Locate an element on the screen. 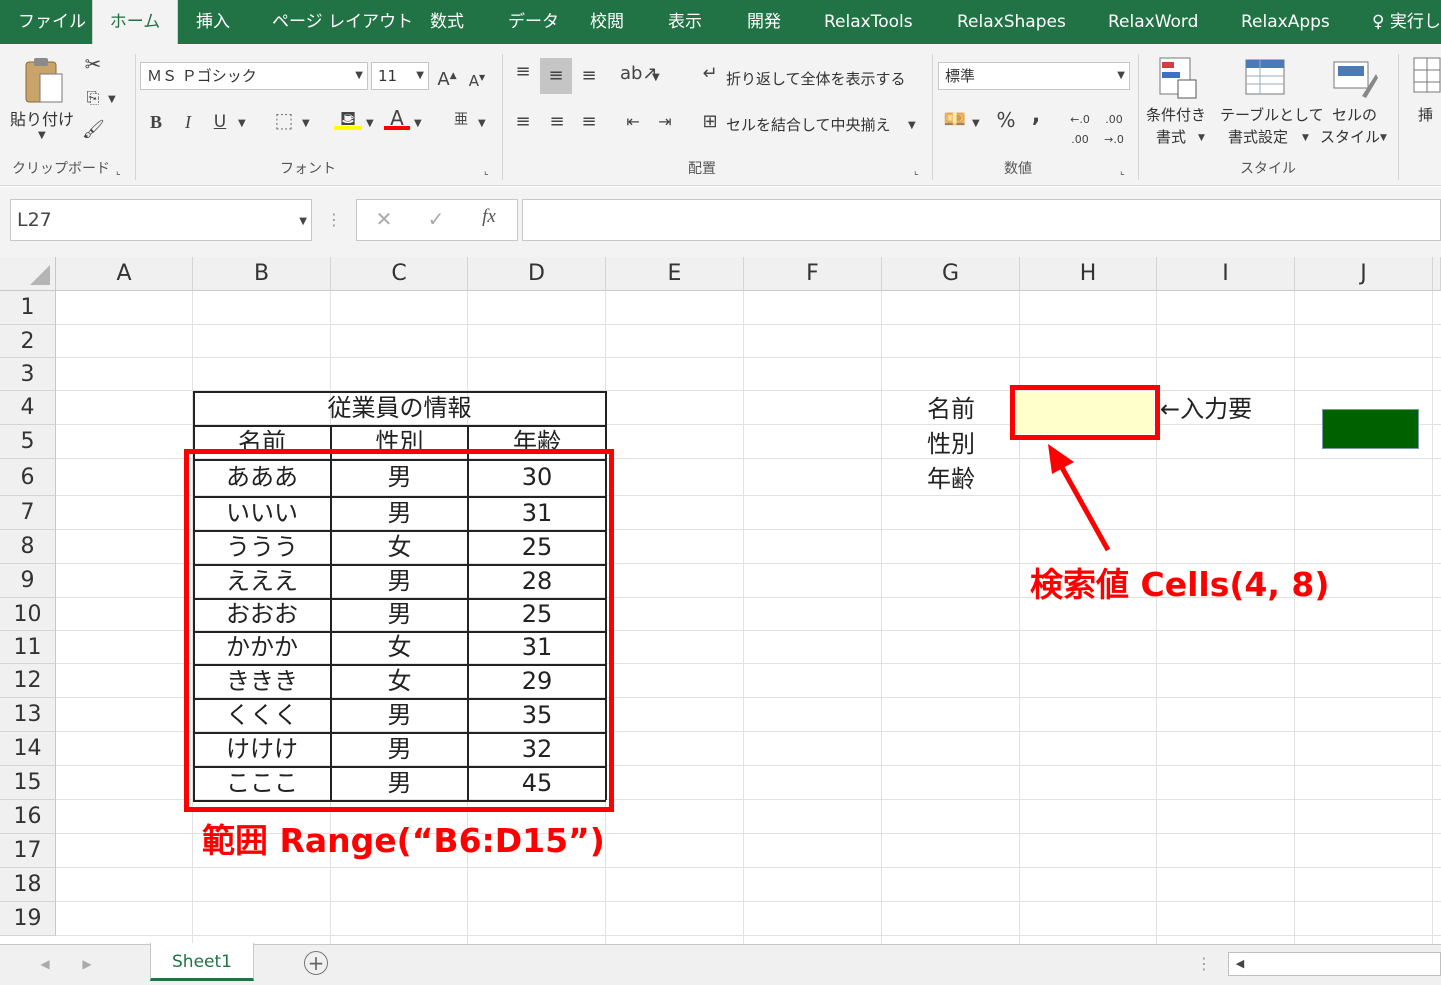  row-header-2: 2 is located at coordinates (28, 341).